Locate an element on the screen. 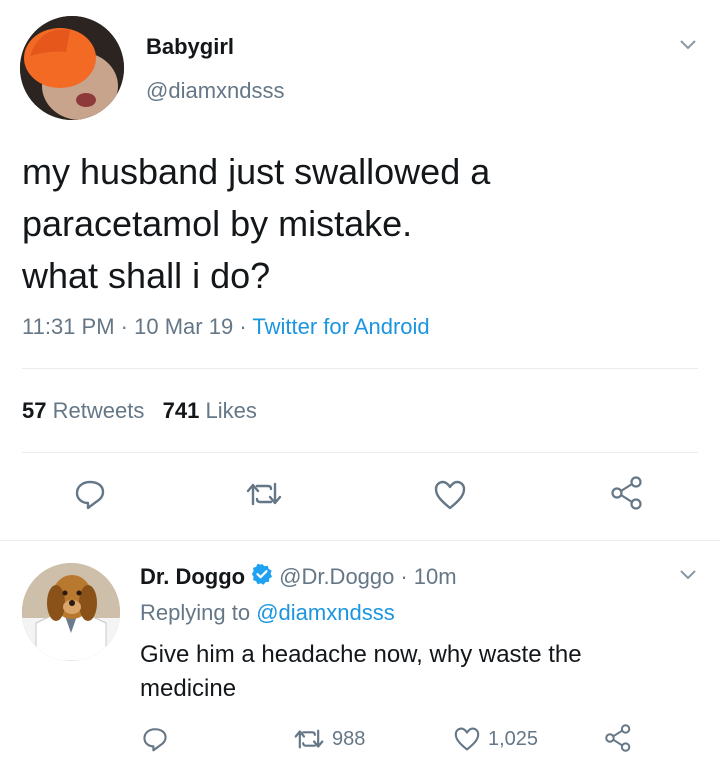 The height and width of the screenshot is (763, 720). retweets-stat: 57 Retweets is located at coordinates (83, 410).